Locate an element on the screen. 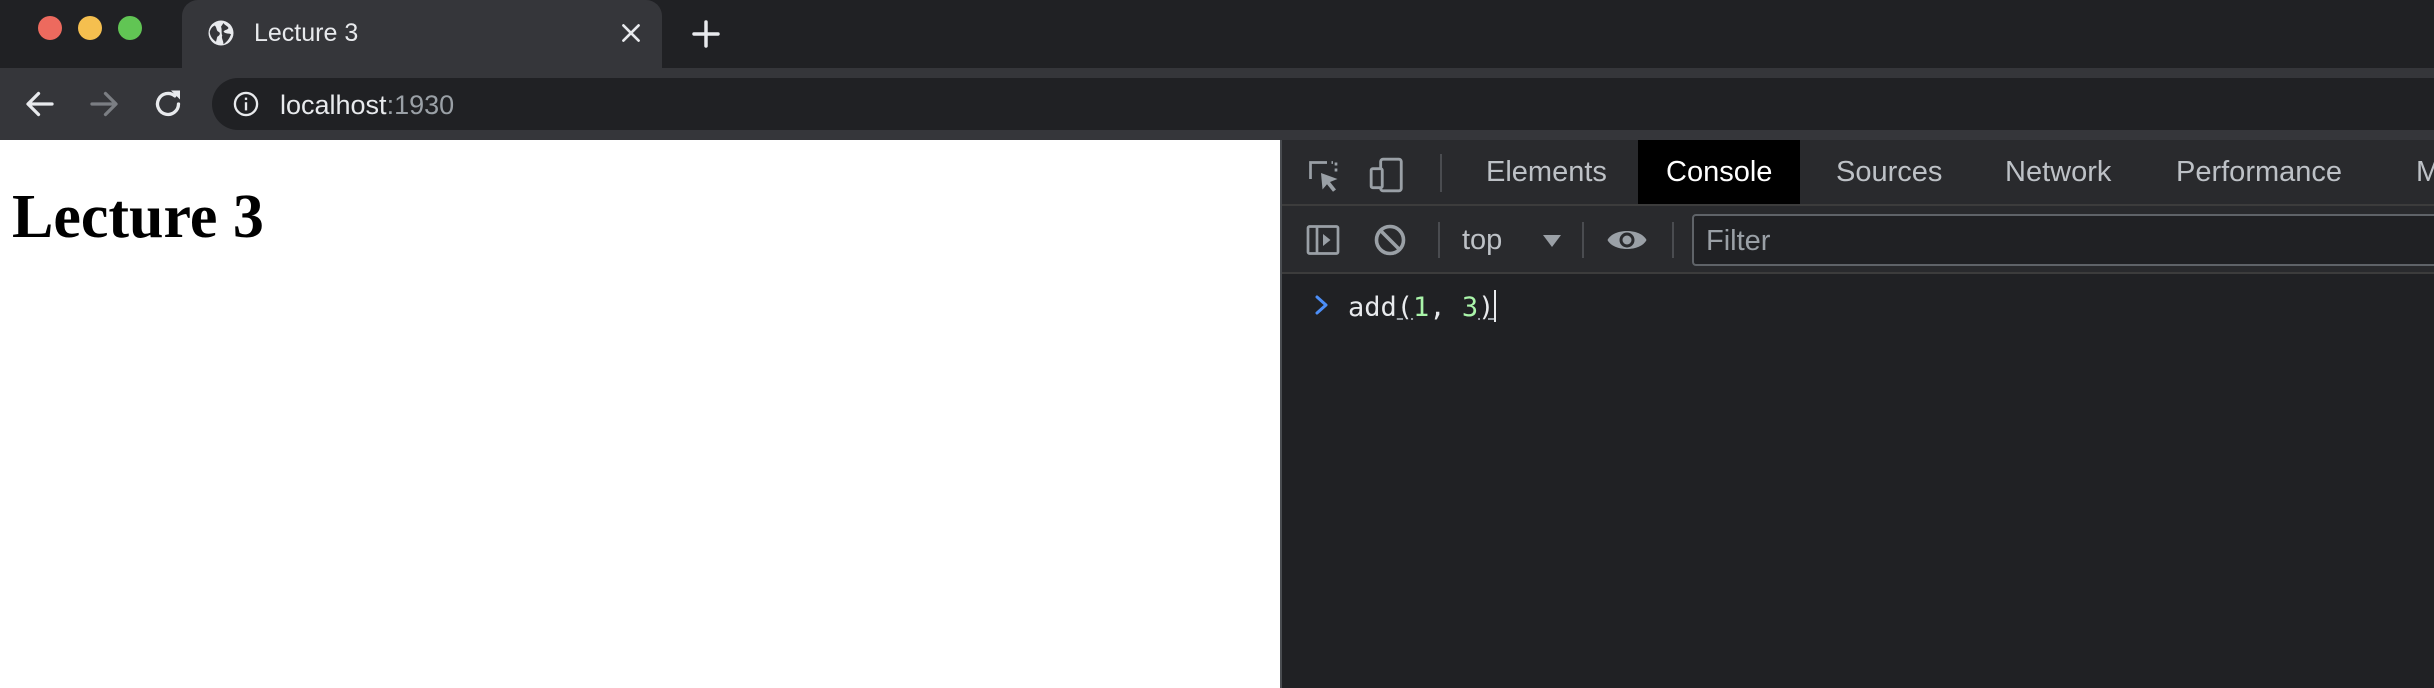 This screenshot has height=688, width=2434. token-open-paren: ( is located at coordinates (1405, 307).